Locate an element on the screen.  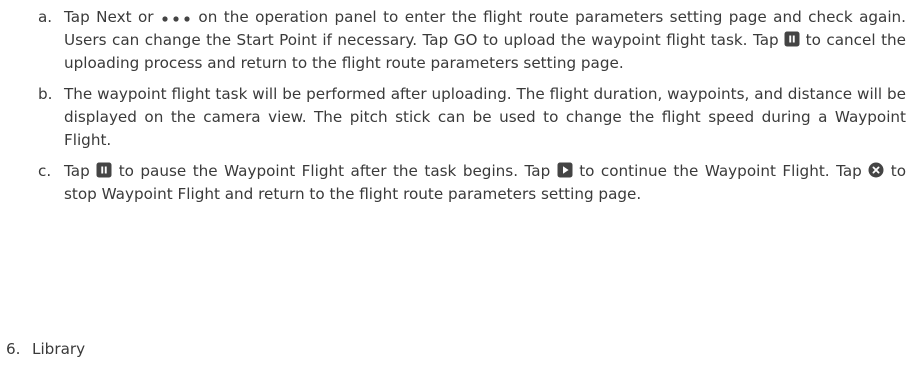
text-segment: Tap Next or is located at coordinates (109, 17).